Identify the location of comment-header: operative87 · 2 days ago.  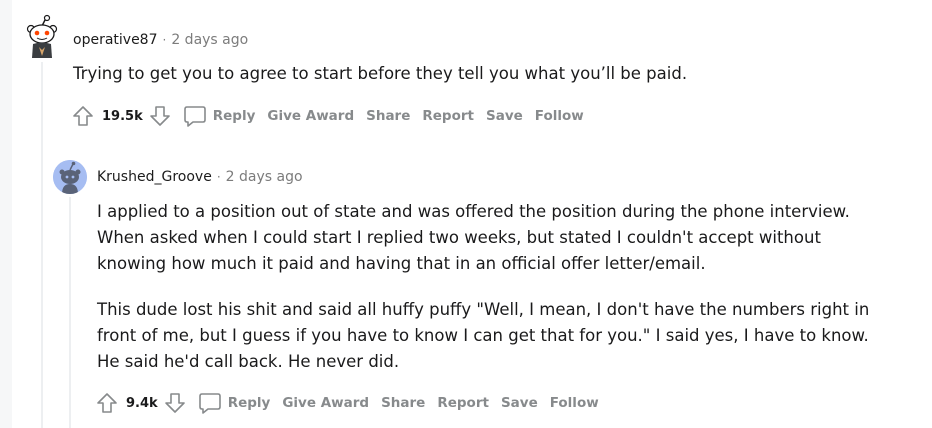
(160, 40).